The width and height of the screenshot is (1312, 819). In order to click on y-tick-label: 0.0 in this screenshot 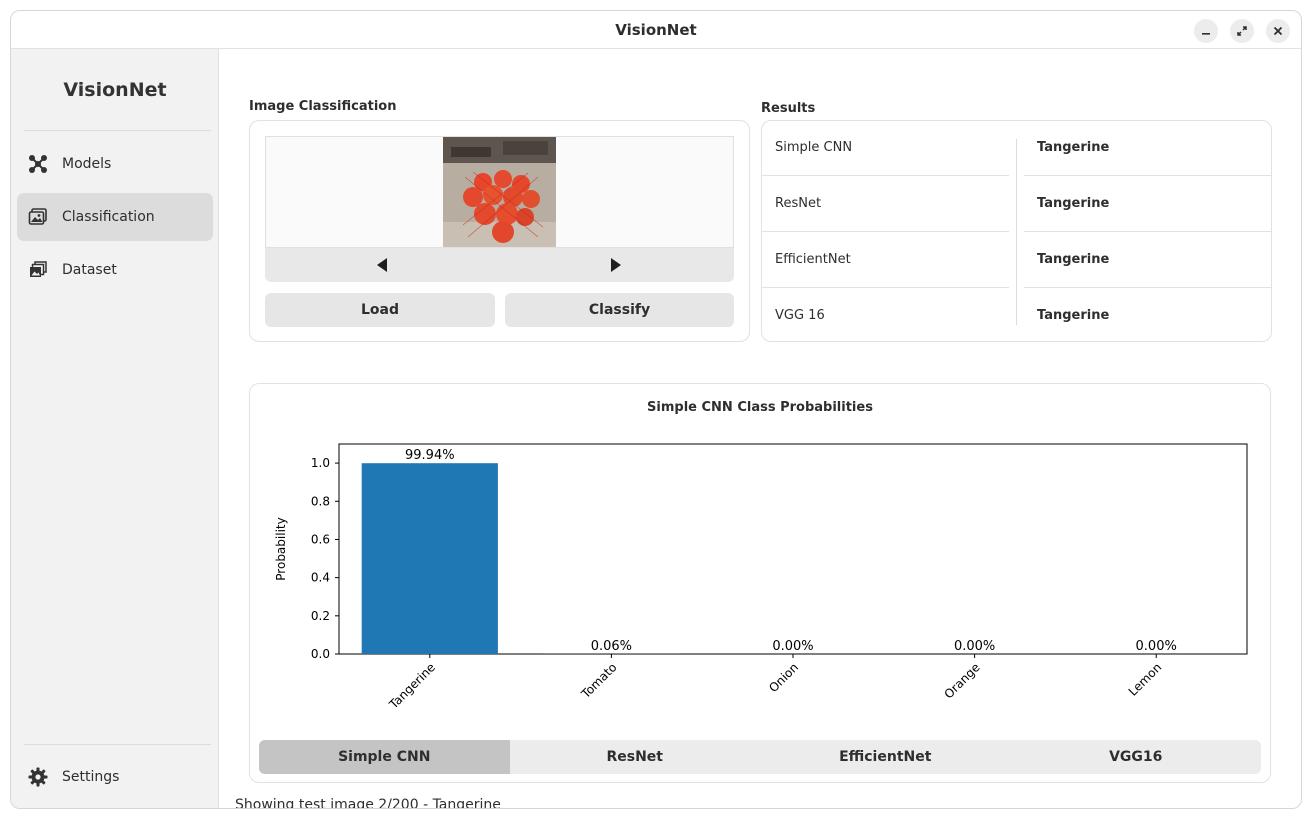, I will do `click(320, 654)`.